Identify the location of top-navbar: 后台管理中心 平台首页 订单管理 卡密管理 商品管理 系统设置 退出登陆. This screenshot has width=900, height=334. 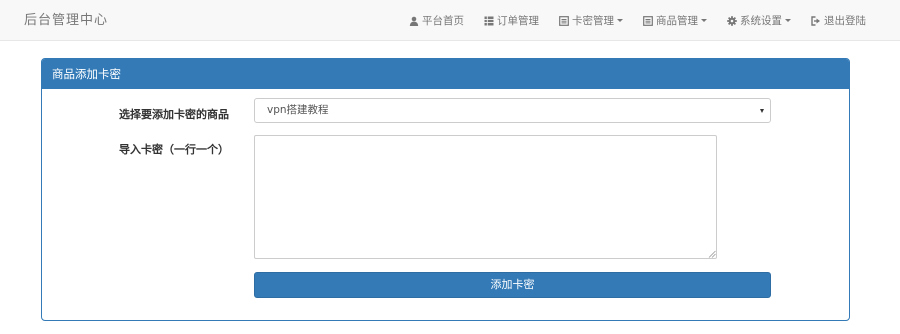
(450, 20).